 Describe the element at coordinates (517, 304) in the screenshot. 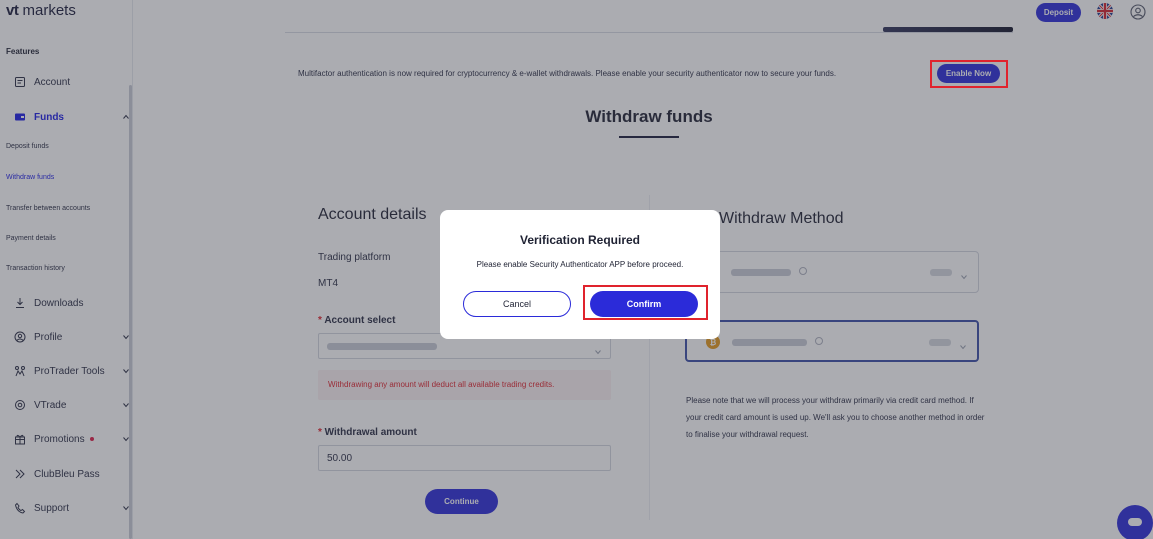

I see `cancel-button: Cancel` at that location.